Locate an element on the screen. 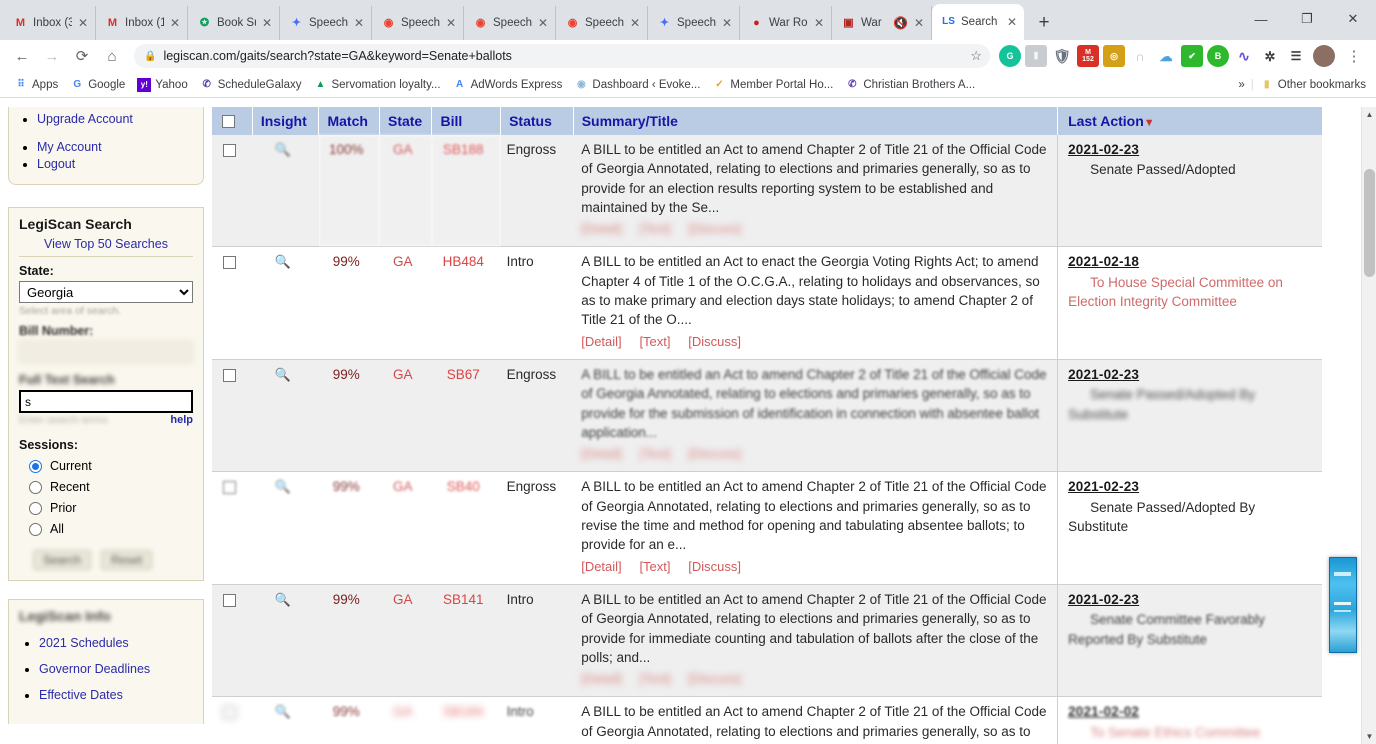 The width and height of the screenshot is (1376, 744). help-link: help is located at coordinates (181, 420).